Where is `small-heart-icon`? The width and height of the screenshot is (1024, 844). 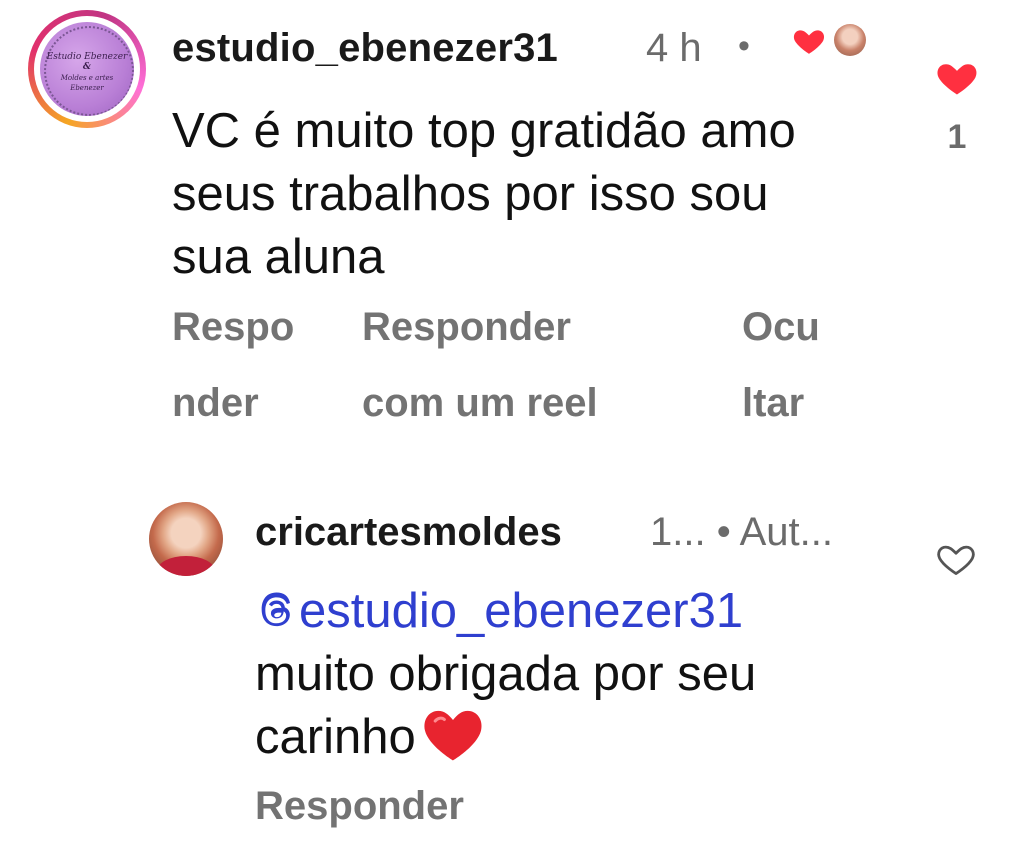 small-heart-icon is located at coordinates (809, 42).